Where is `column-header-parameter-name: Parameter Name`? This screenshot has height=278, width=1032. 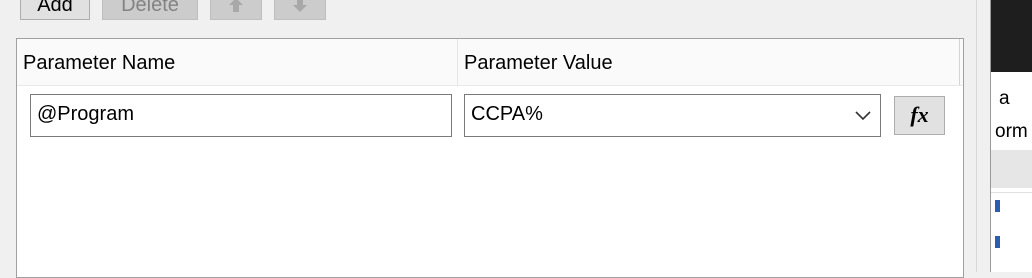
column-header-parameter-name: Parameter Name is located at coordinates (237, 62).